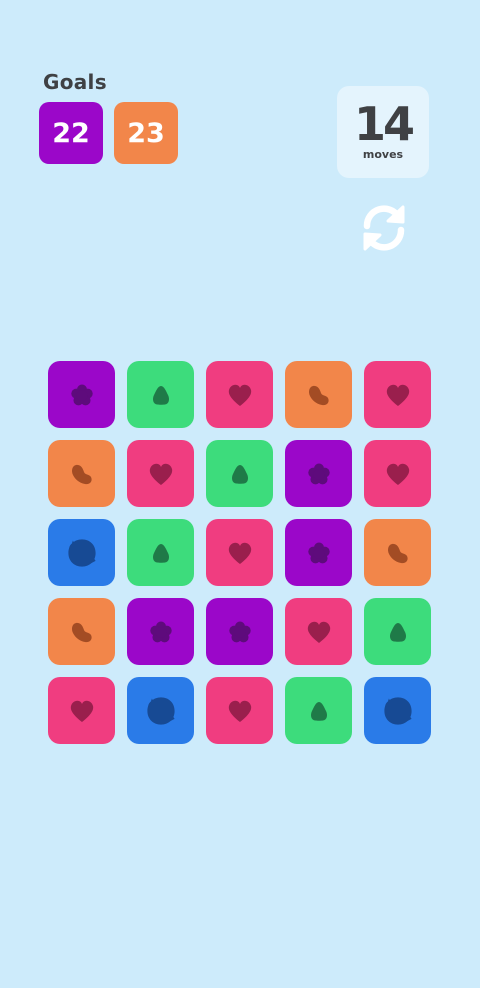 Image resolution: width=480 pixels, height=988 pixels. Describe the element at coordinates (146, 133) in the screenshot. I see `goal-orange-count: 23` at that location.